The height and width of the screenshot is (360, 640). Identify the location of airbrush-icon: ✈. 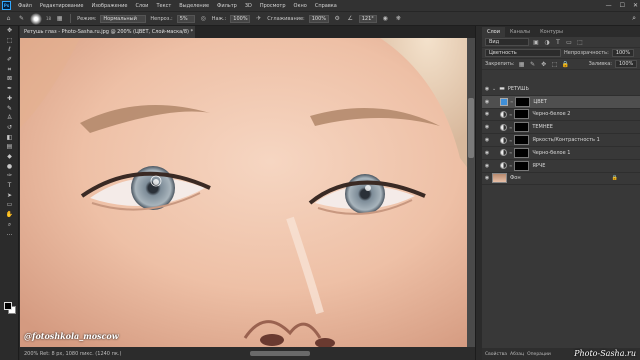
(258, 18).